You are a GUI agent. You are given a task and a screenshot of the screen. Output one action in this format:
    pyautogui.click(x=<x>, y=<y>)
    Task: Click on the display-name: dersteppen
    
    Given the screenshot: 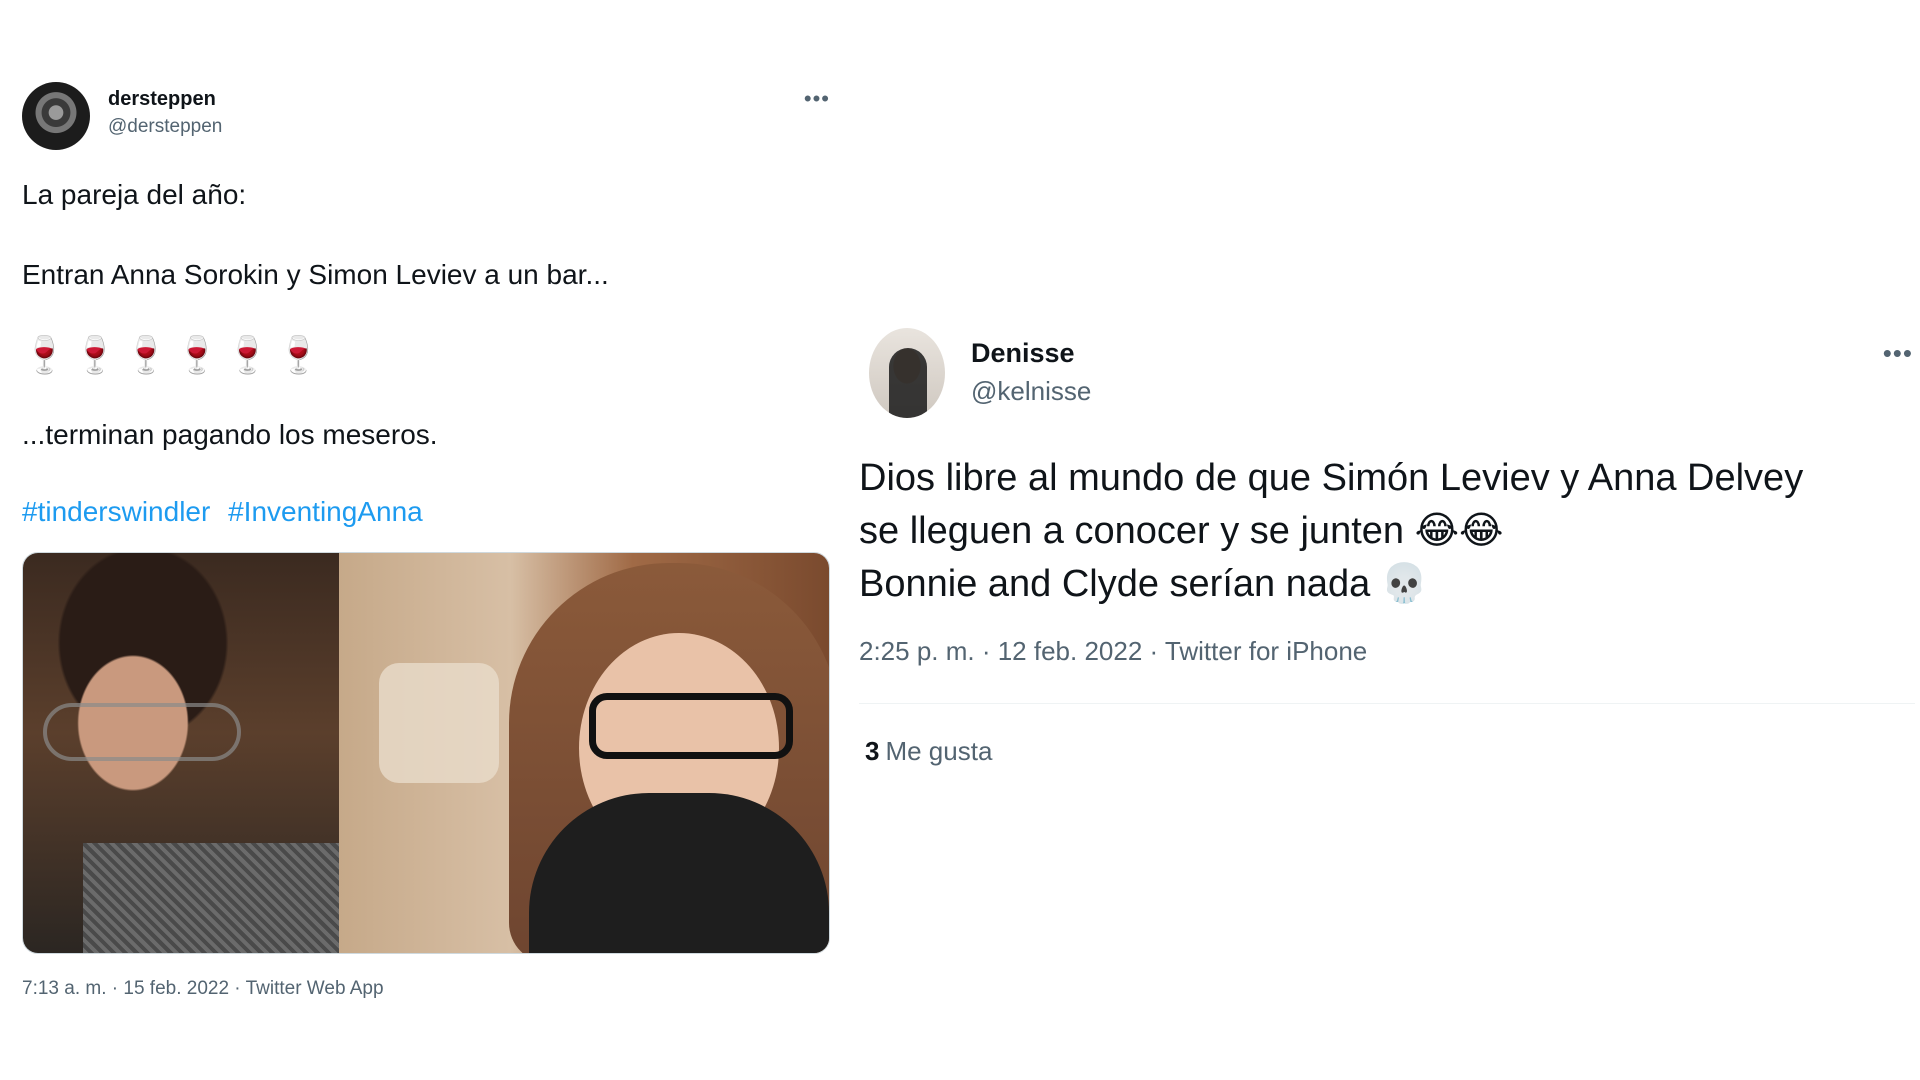 What is the action you would take?
    pyautogui.click(x=162, y=99)
    